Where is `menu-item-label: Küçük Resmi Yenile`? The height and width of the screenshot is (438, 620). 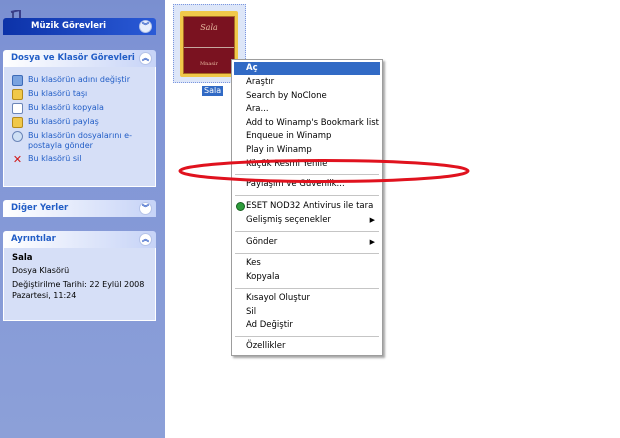 menu-item-label: Küçük Resmi Yenile is located at coordinates (287, 164).